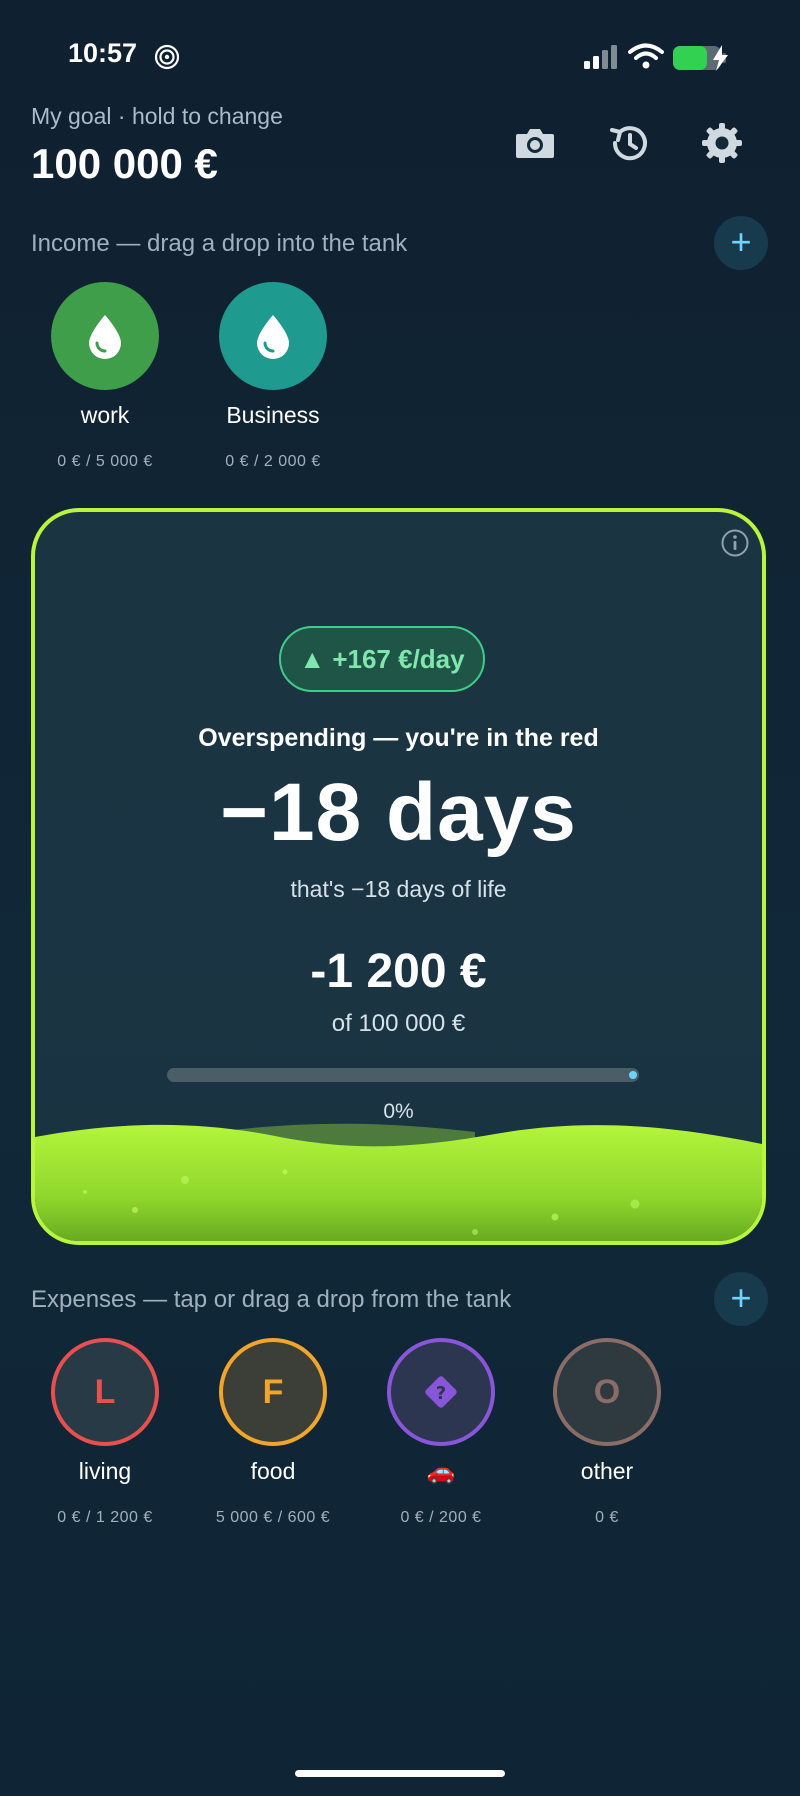 This screenshot has width=800, height=1796. Describe the element at coordinates (382, 659) in the screenshot. I see `daily-rate-badge: ▲ +167 €/day` at that location.